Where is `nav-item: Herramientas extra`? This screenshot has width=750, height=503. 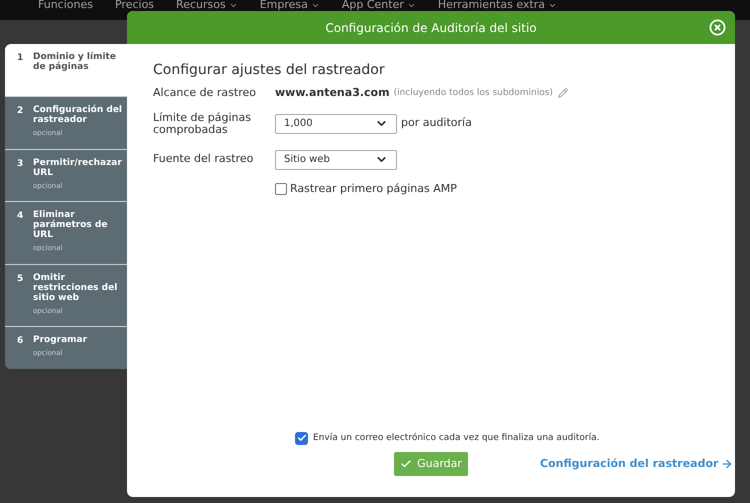
nav-item: Herramientas extra is located at coordinates (497, 5).